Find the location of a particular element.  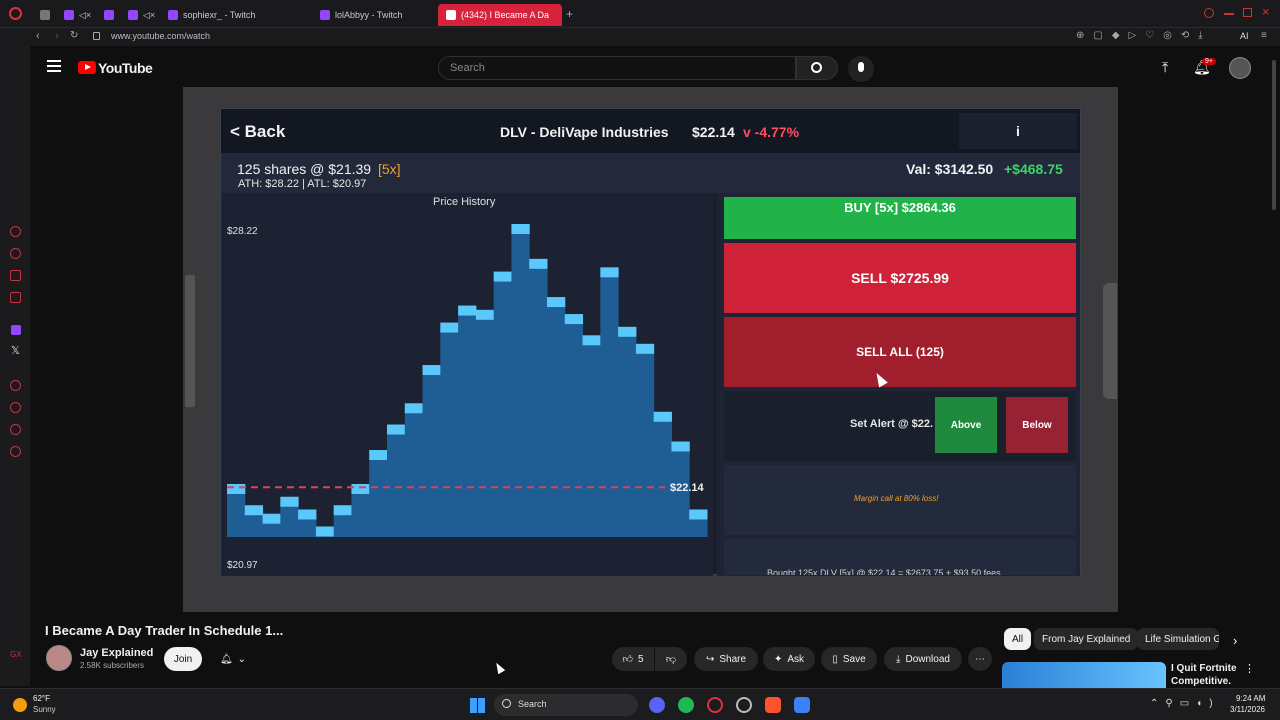

channel-name: Jay Explained is located at coordinates (116, 653).